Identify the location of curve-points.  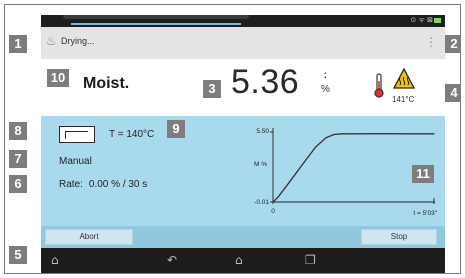
(353, 168).